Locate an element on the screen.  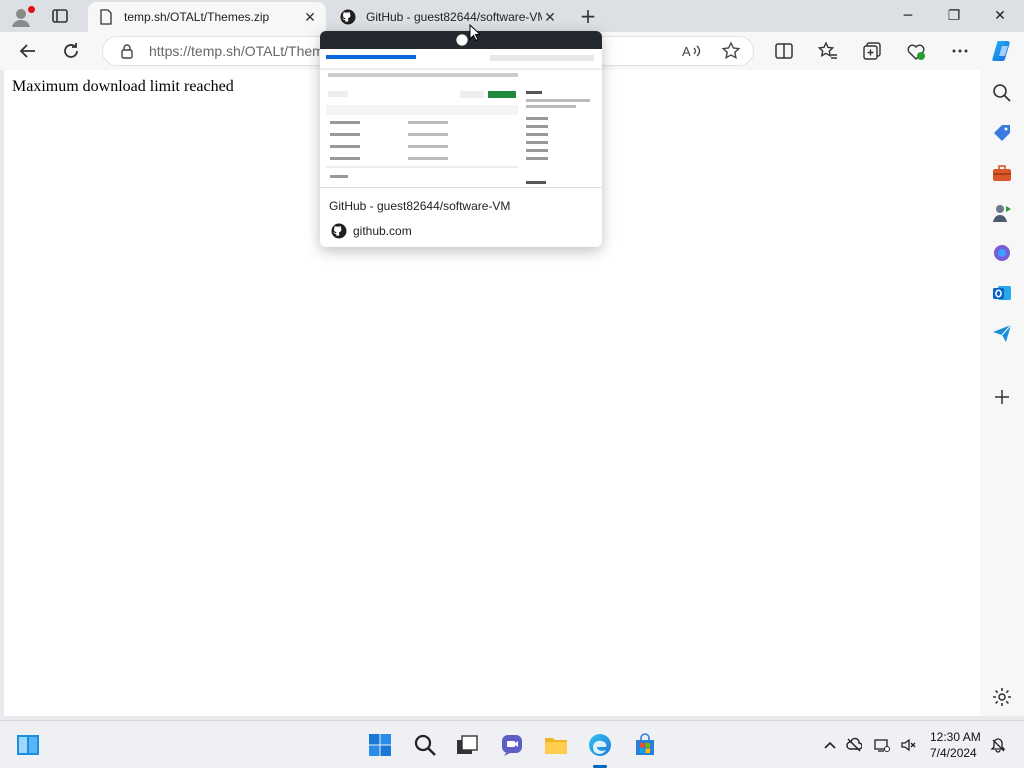
tab-themes-zip: temp.sh/OTALt/Themes.zip ✕ is located at coordinates (207, 17).